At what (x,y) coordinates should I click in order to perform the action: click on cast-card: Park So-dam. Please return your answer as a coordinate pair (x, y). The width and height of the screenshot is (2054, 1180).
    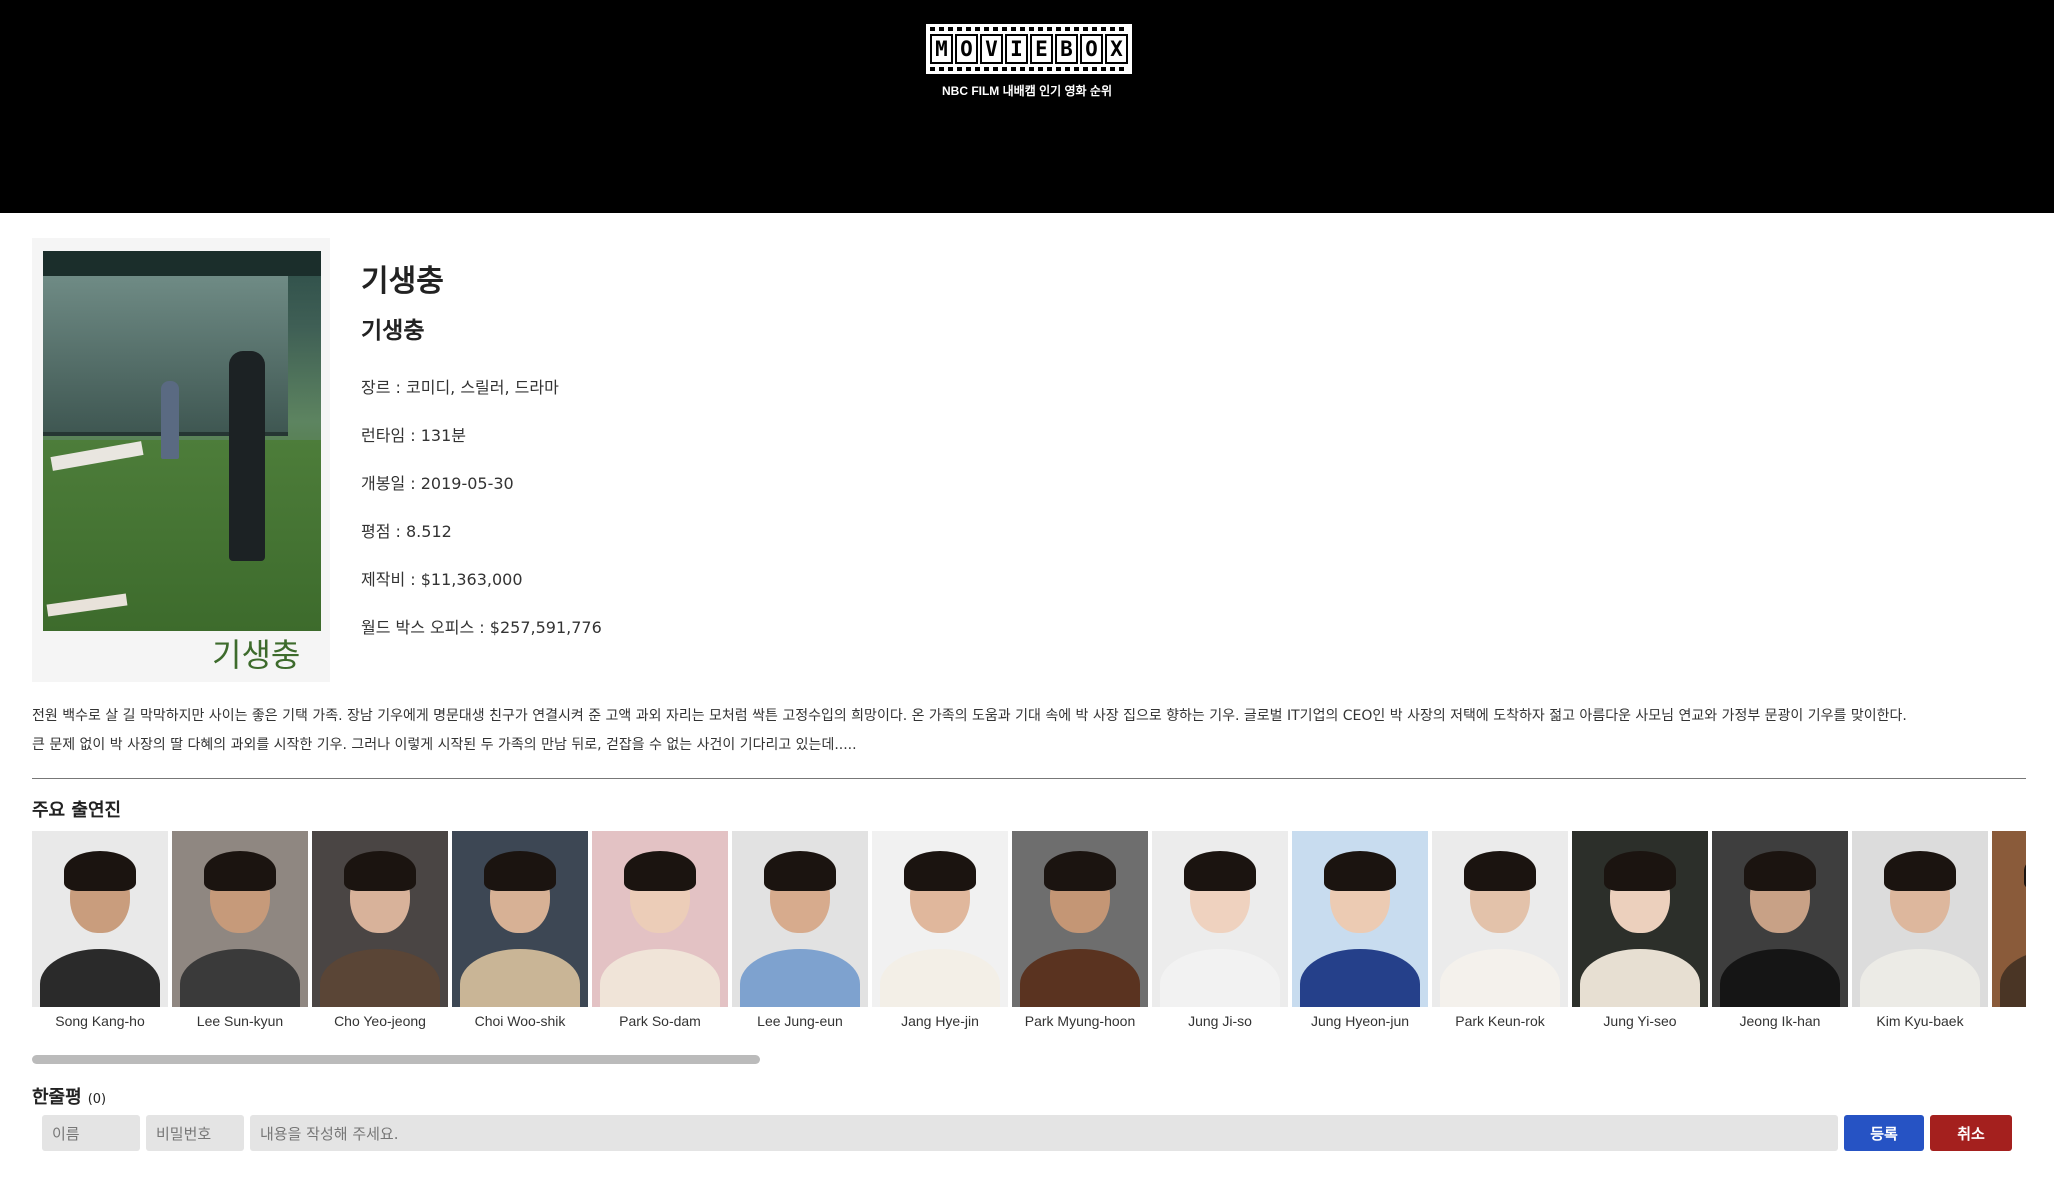
    Looking at the image, I should click on (660, 930).